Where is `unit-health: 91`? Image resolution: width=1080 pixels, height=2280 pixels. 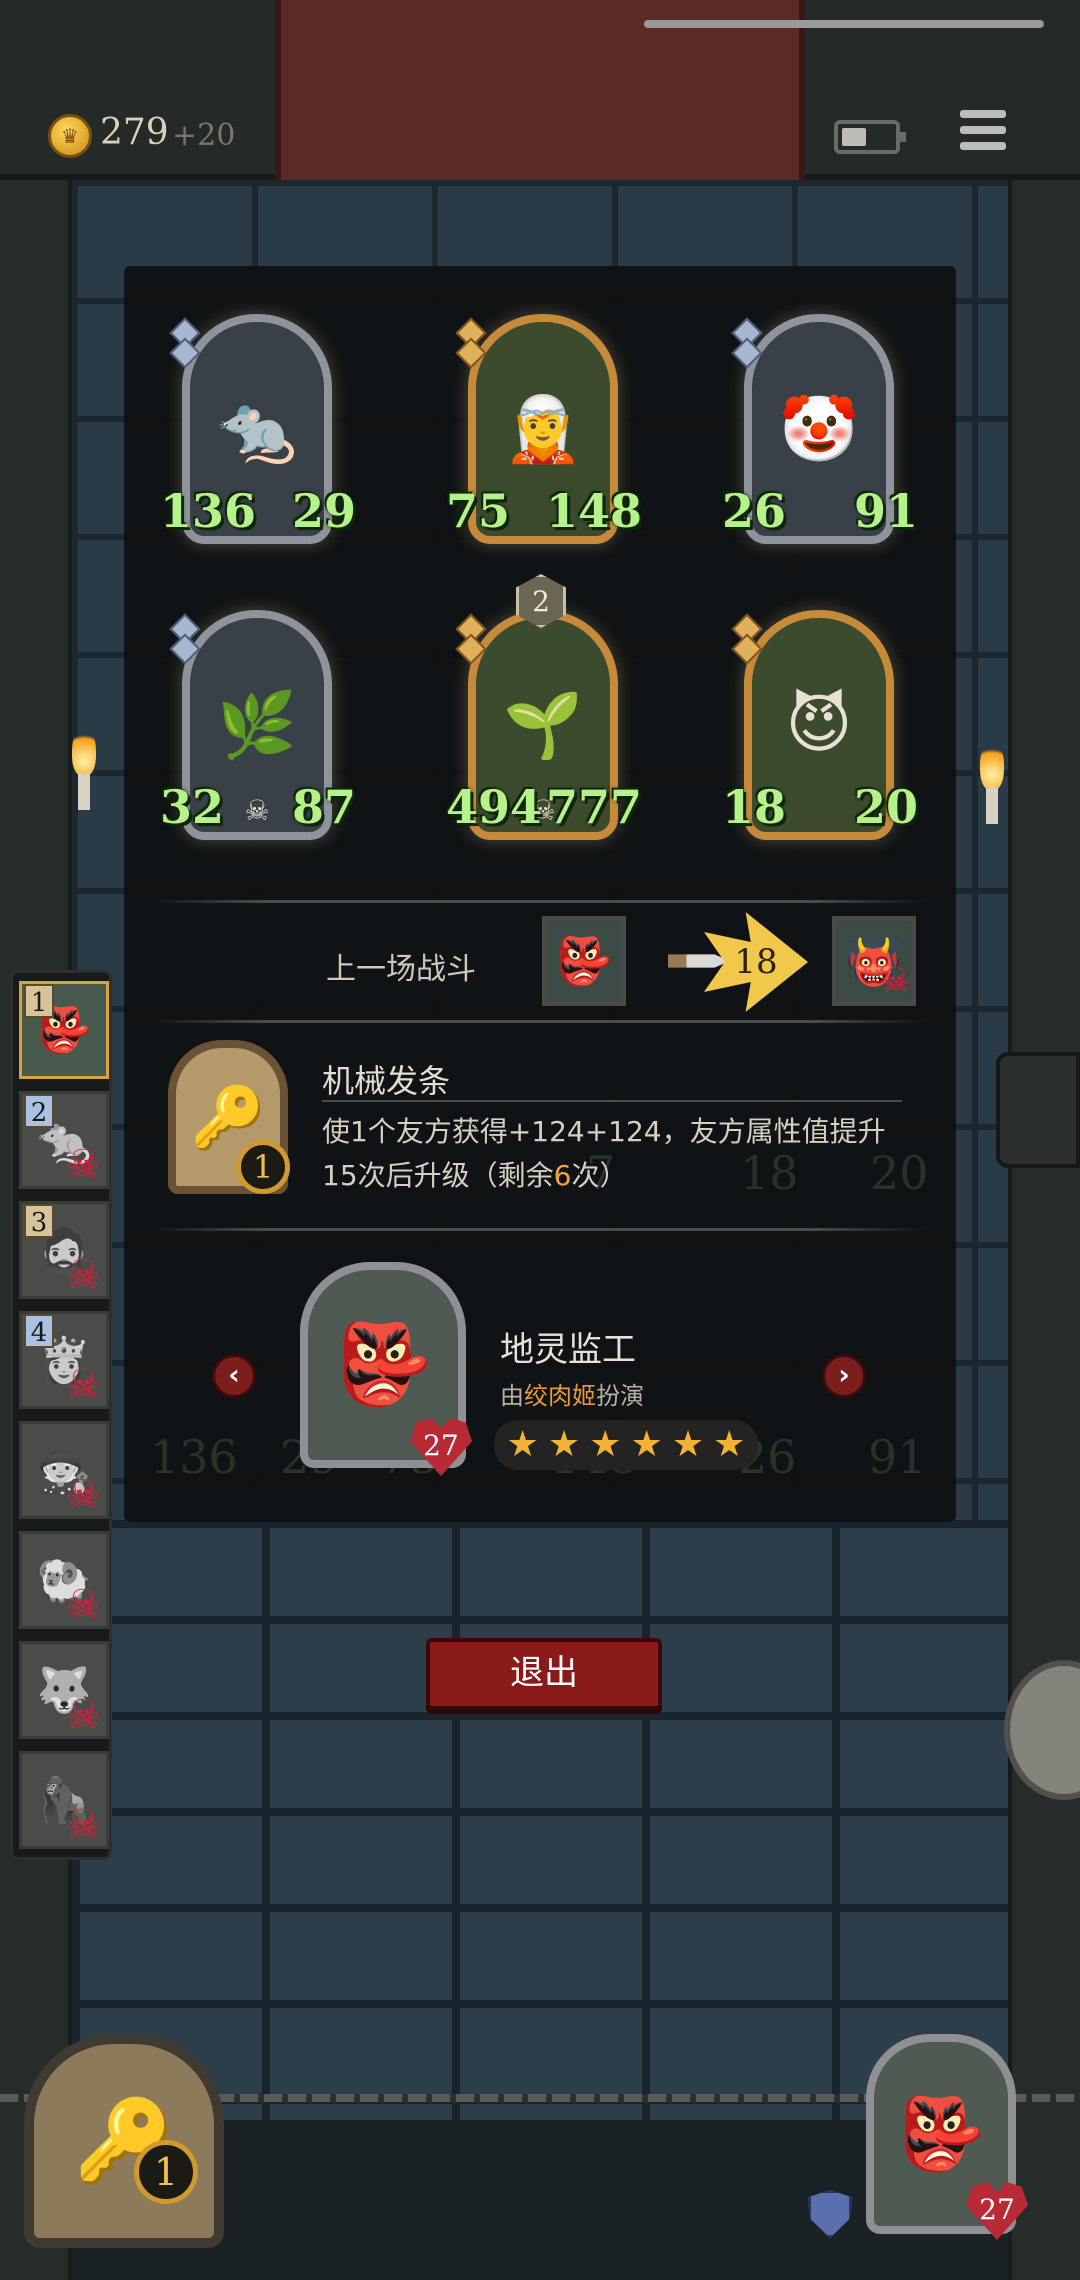 unit-health: 91 is located at coordinates (885, 511).